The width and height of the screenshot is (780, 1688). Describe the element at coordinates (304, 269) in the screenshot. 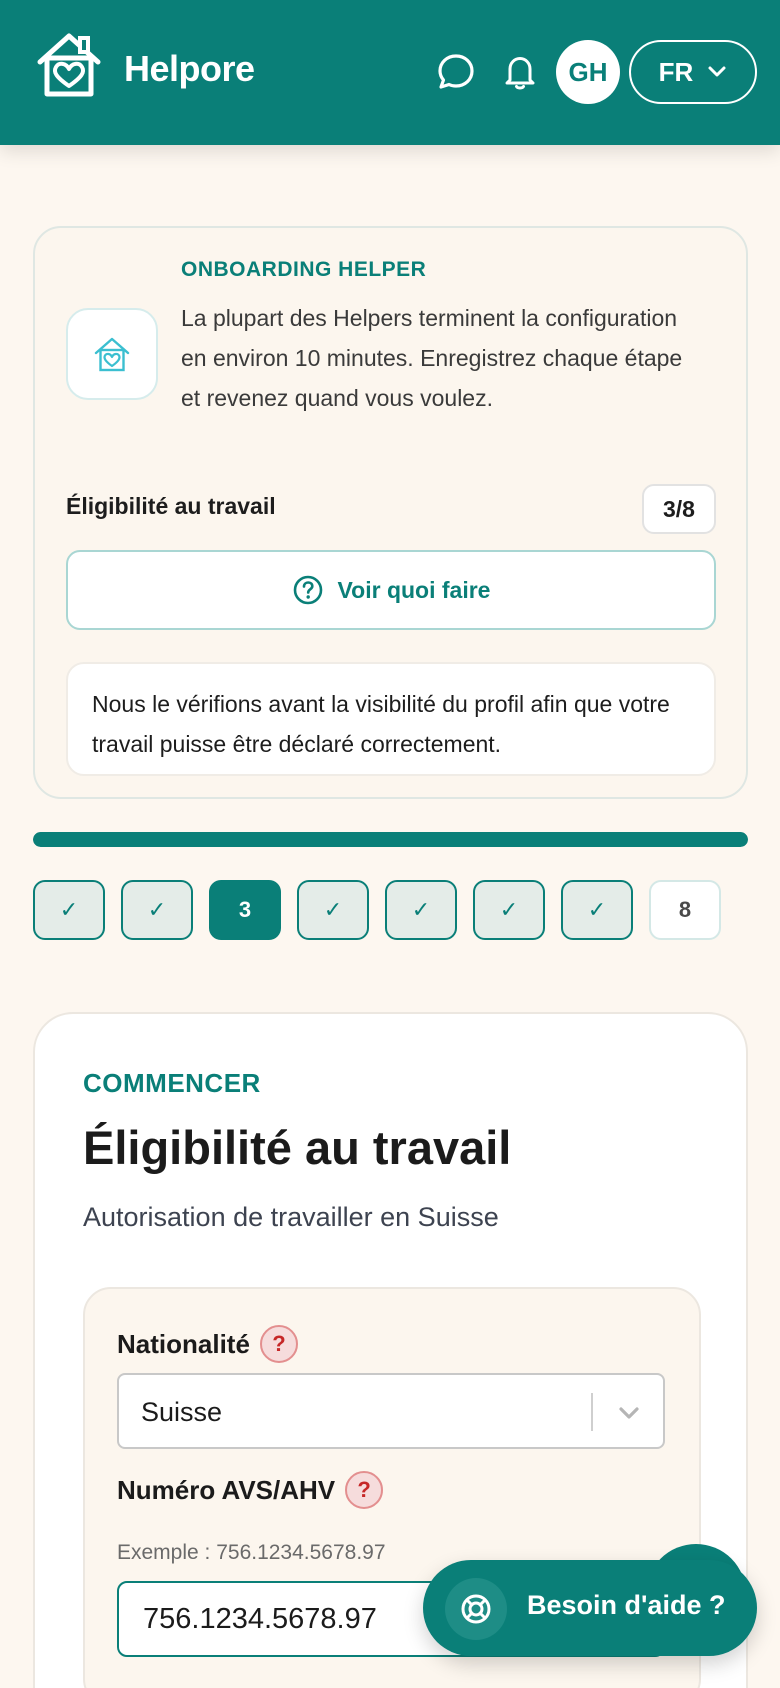

I see `onboarding-kicker: ONBOARDING HELPER` at that location.